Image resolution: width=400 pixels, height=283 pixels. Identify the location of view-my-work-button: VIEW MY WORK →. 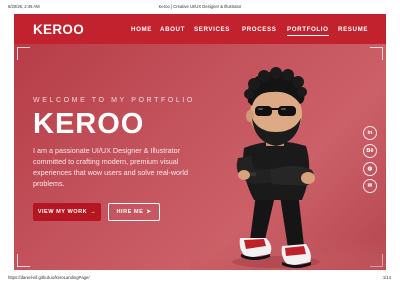
(67, 212).